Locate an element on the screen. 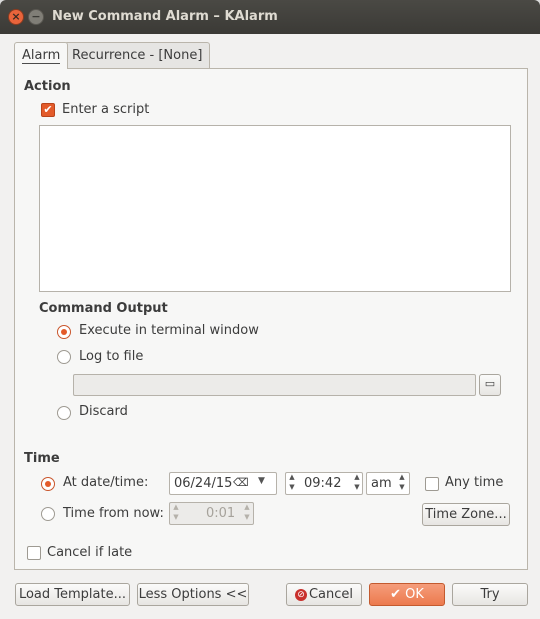 This screenshot has width=540, height=619. any-time-label: Any time is located at coordinates (474, 482).